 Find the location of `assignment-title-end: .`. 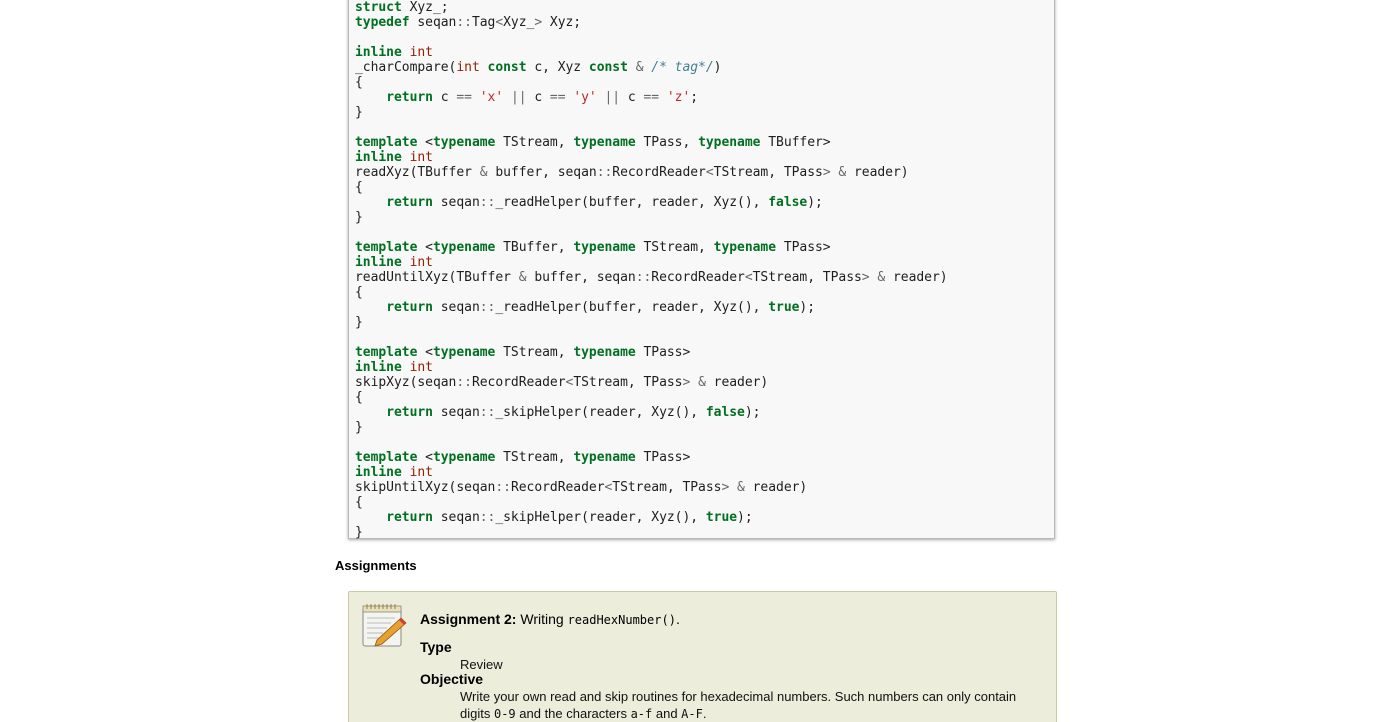

assignment-title-end: . is located at coordinates (677, 619).